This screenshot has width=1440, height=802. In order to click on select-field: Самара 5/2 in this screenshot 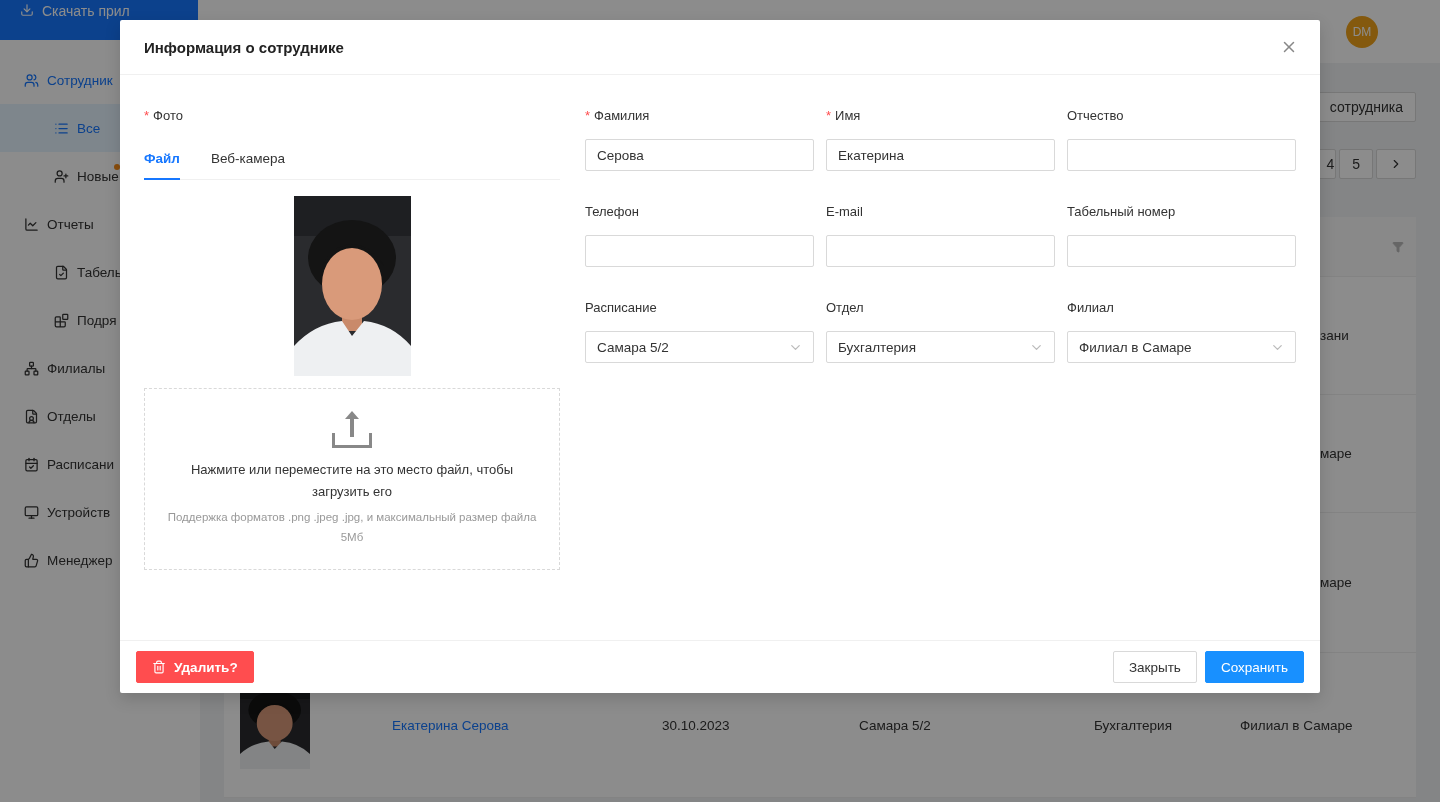, I will do `click(699, 347)`.